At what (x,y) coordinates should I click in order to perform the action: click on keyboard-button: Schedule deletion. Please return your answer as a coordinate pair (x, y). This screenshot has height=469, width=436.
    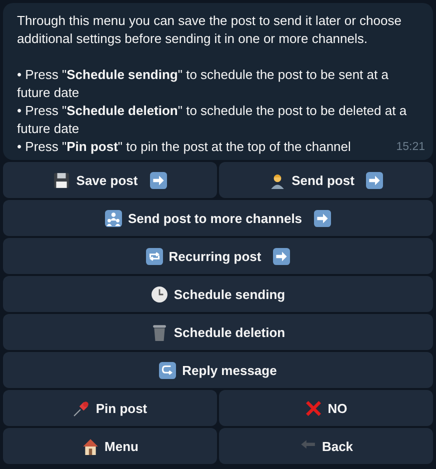
    Looking at the image, I should click on (218, 332).